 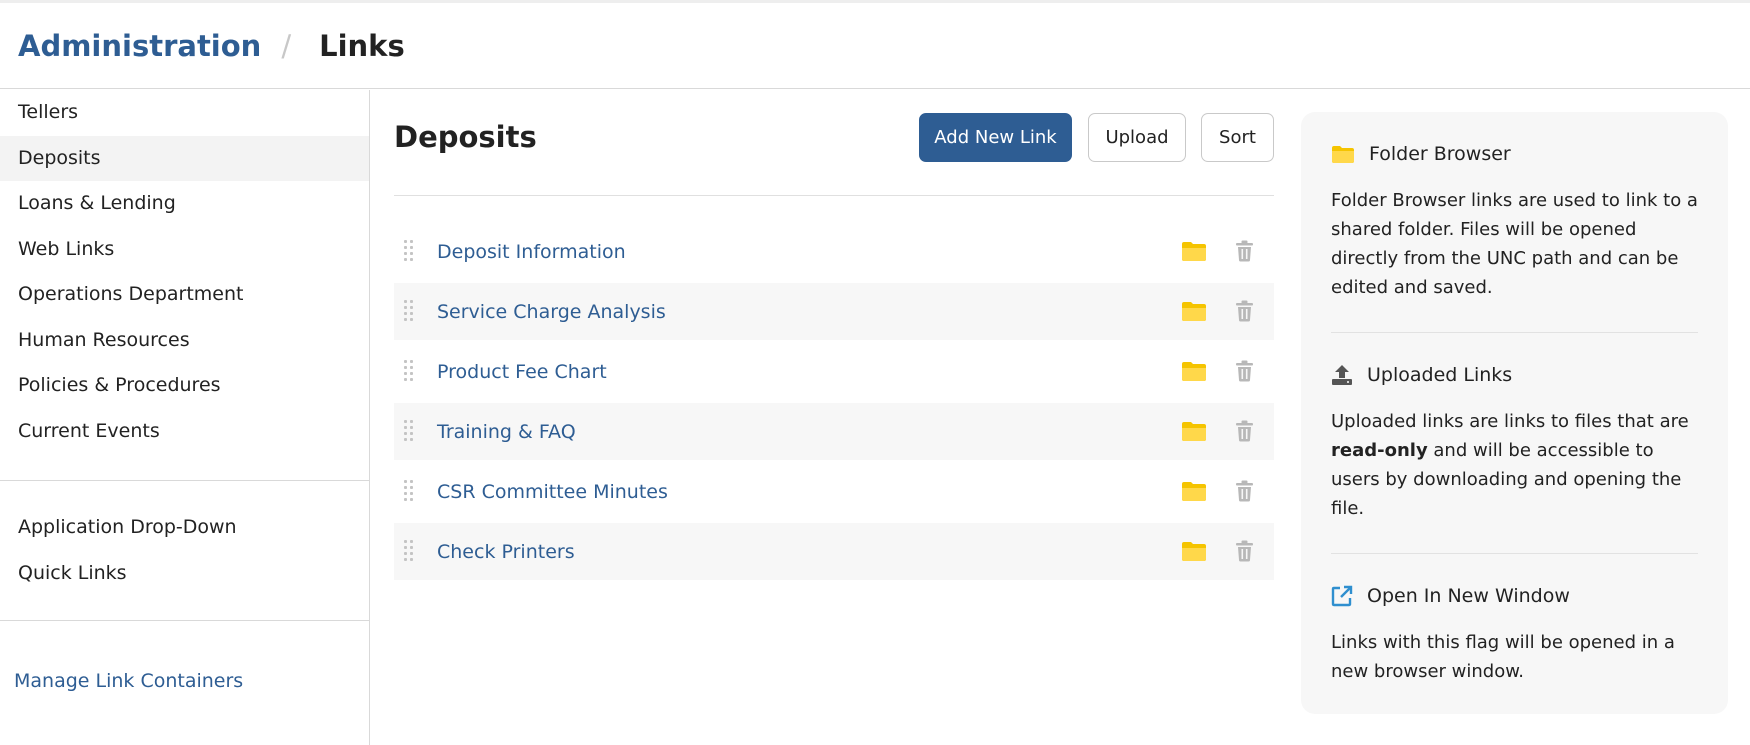 I want to click on sidebar-item-policies-procedures: Policies & Procedures, so click(x=184, y=386).